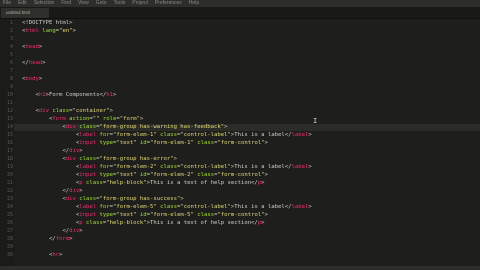 The height and width of the screenshot is (270, 480). What do you see at coordinates (194, 3) in the screenshot?
I see `menu-item-help: Help` at bounding box center [194, 3].